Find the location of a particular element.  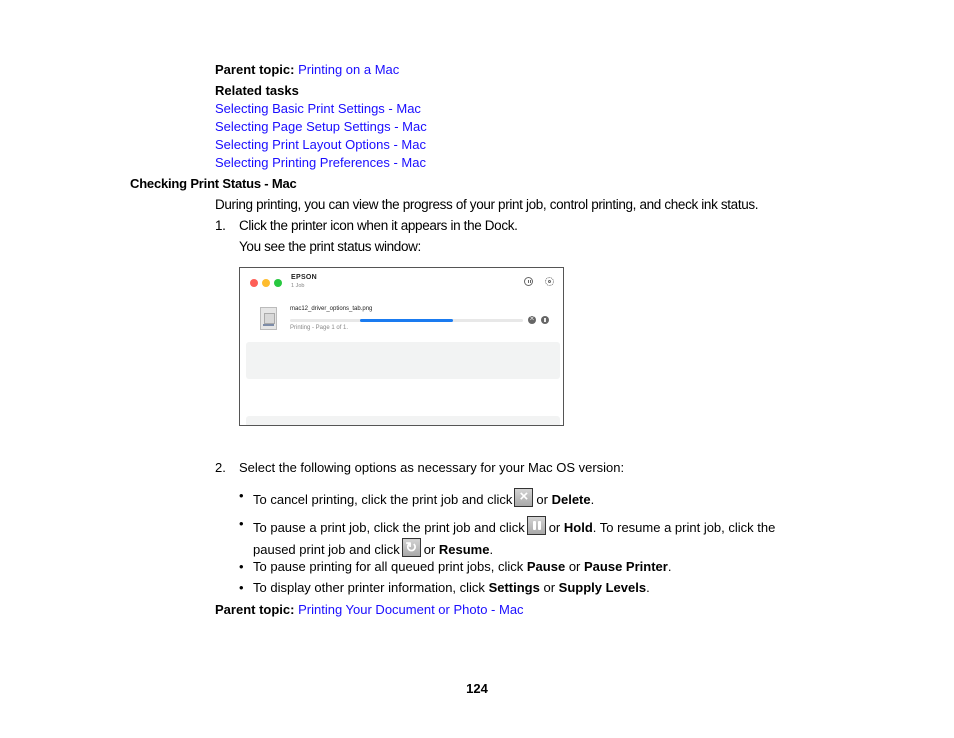

related-tasks-heading: Related tasks is located at coordinates (257, 90).